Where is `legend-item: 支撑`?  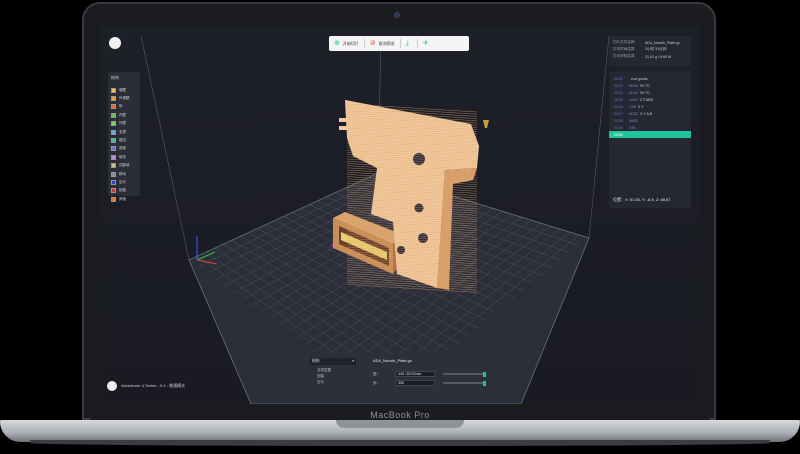
legend-item: 支撑 is located at coordinates (124, 132).